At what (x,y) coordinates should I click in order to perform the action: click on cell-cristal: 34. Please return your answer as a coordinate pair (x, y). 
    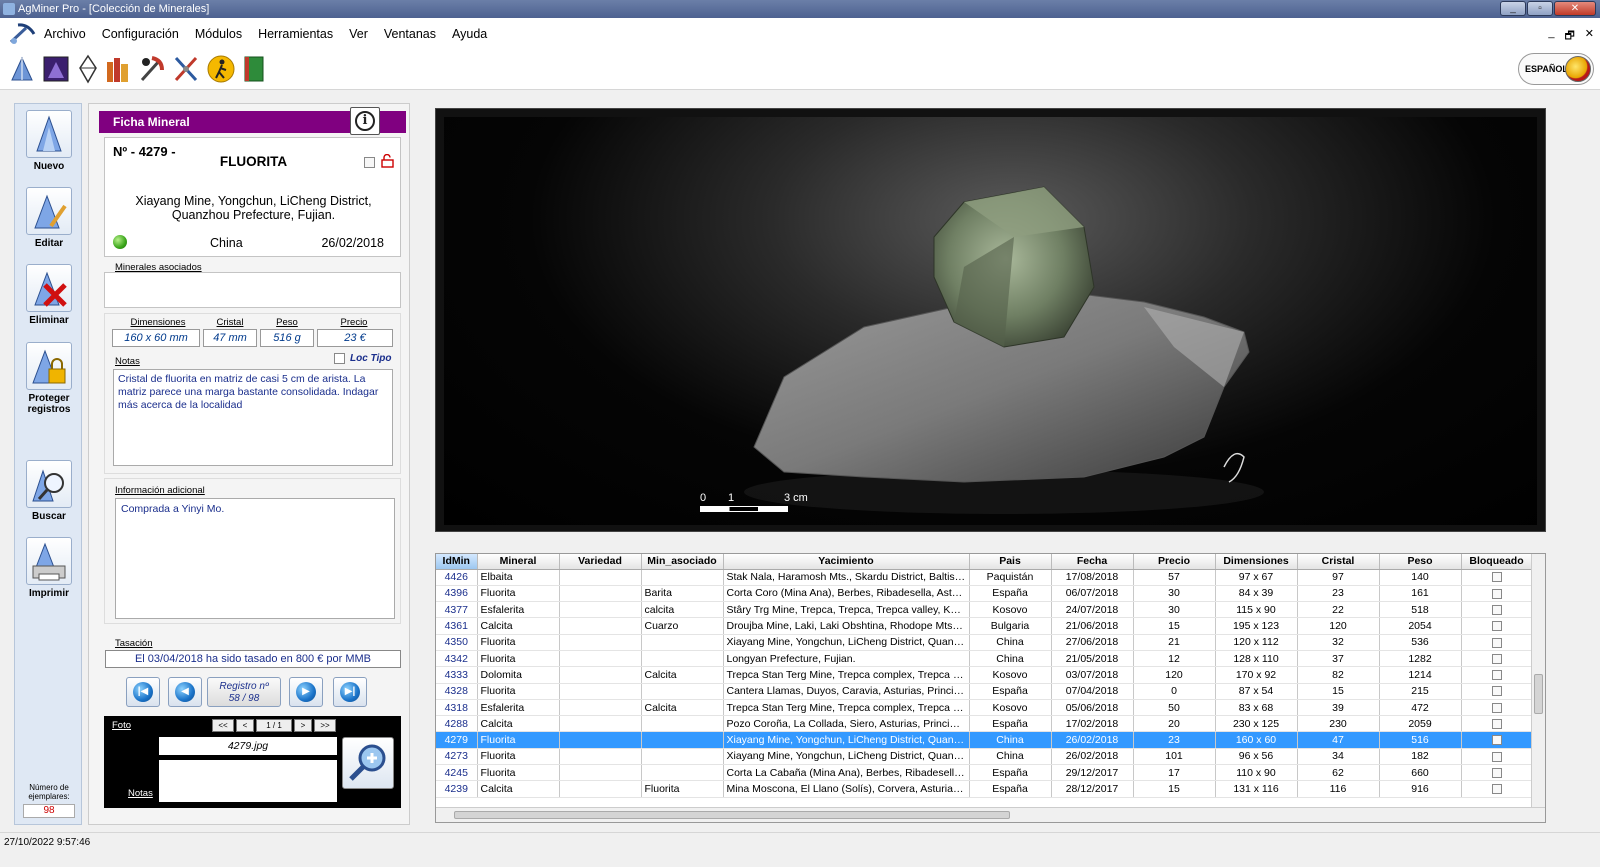
    Looking at the image, I should click on (1338, 757).